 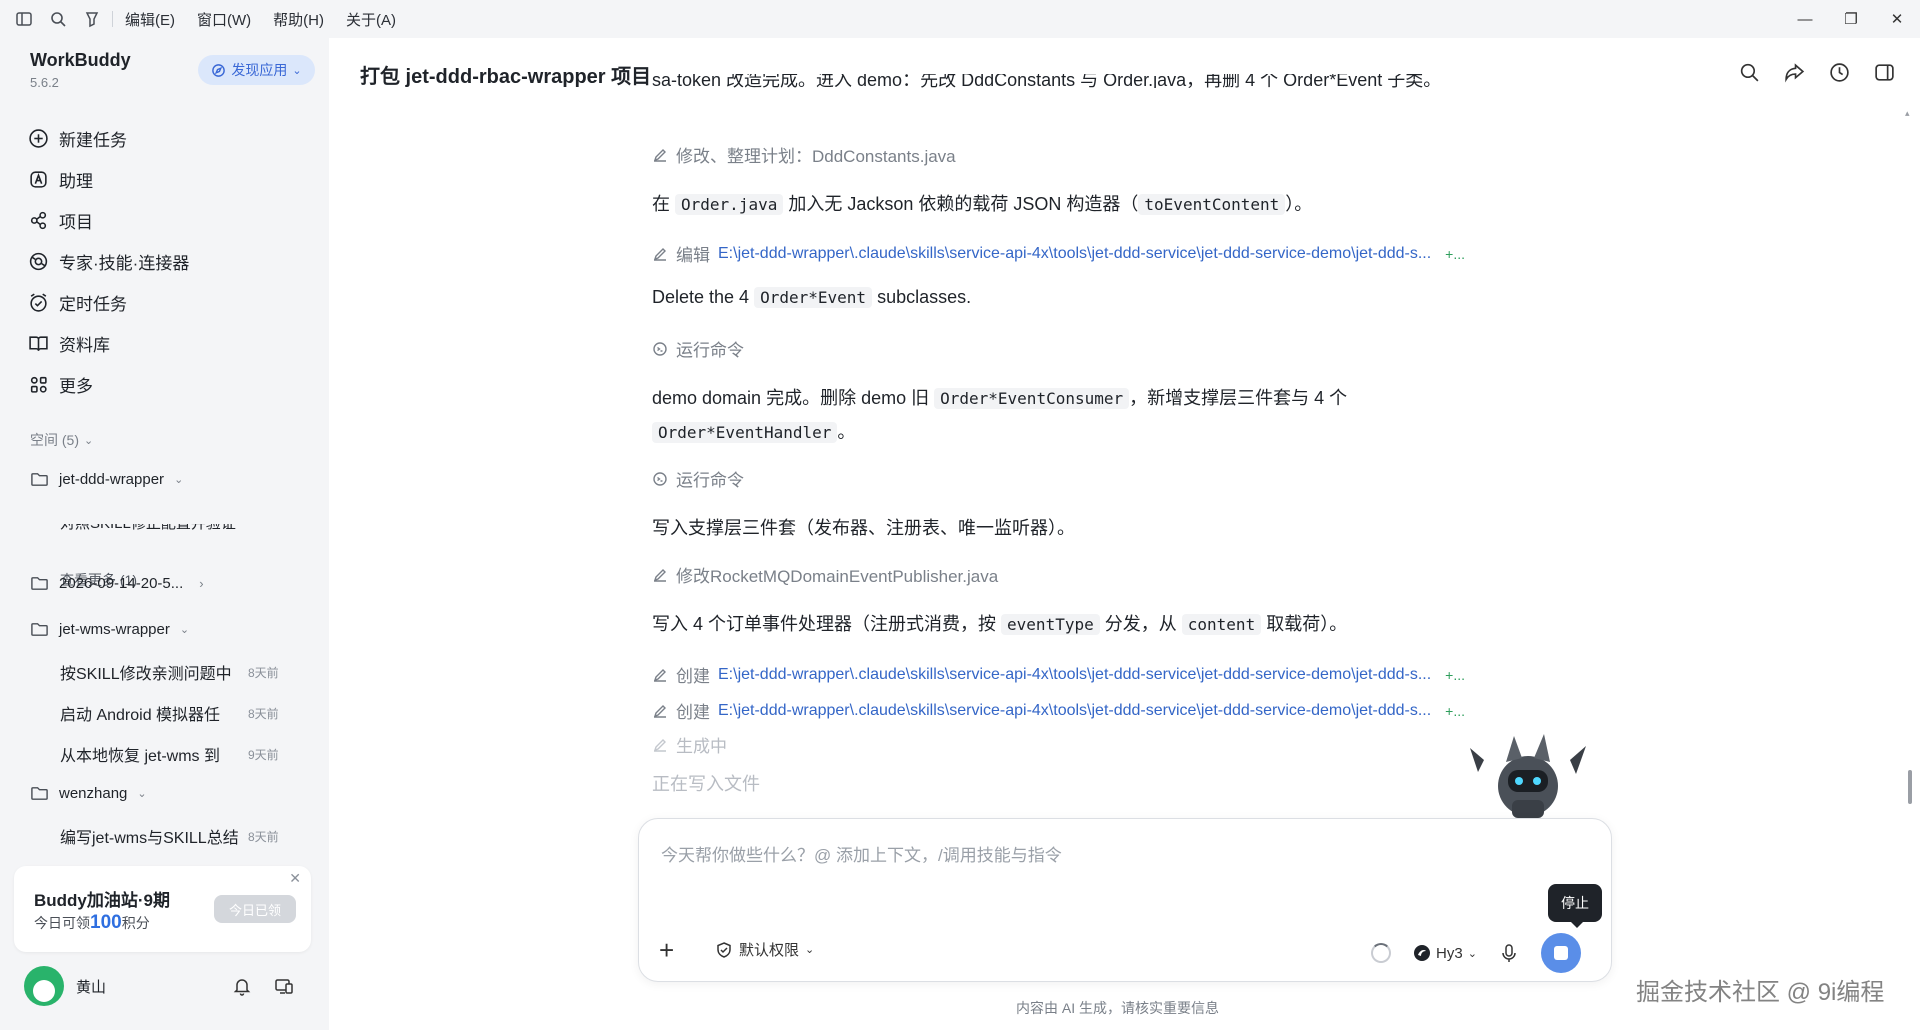 What do you see at coordinates (1032, 398) in the screenshot?
I see `inline-code: Order*EventConsumer` at bounding box center [1032, 398].